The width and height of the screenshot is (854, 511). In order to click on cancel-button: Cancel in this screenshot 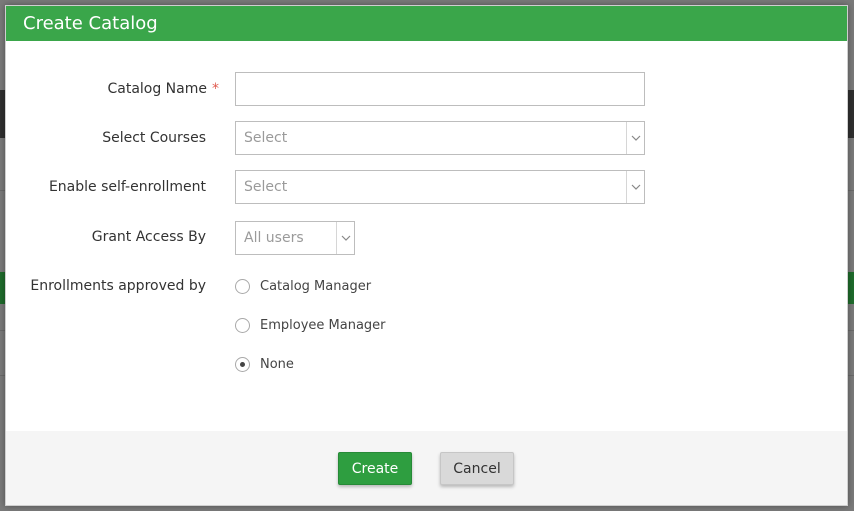, I will do `click(477, 468)`.